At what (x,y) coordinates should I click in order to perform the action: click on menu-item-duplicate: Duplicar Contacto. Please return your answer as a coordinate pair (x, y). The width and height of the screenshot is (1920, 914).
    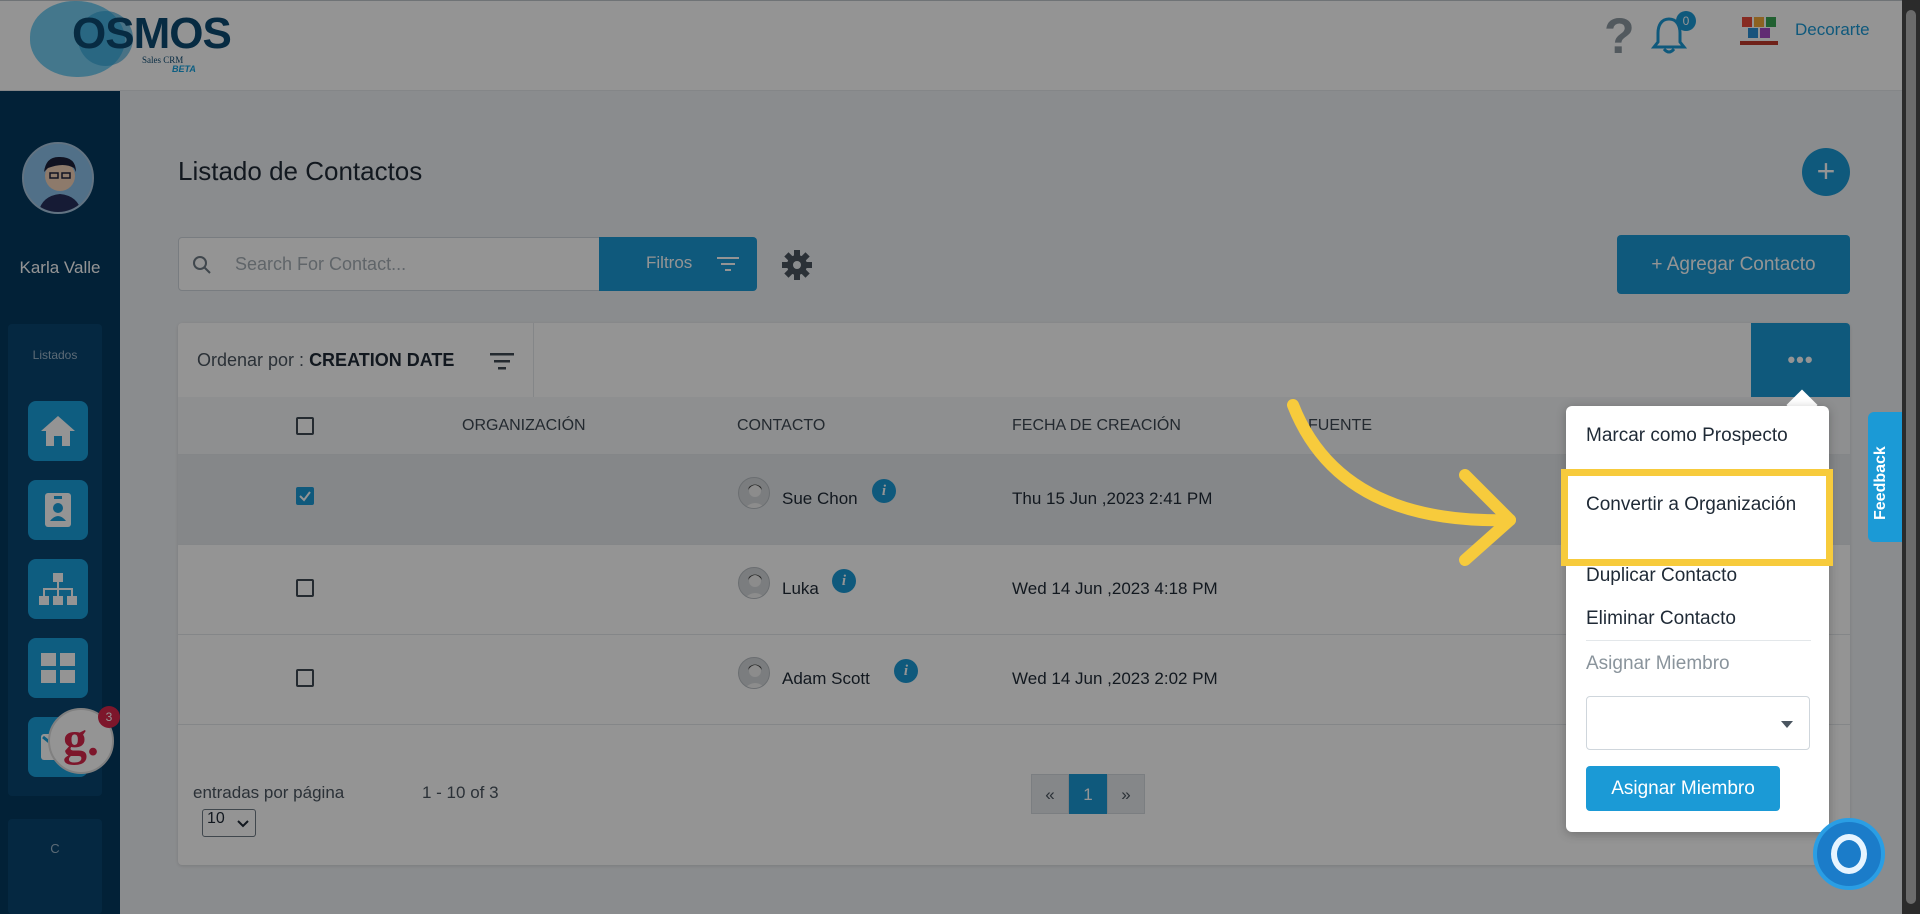
    Looking at the image, I should click on (1698, 575).